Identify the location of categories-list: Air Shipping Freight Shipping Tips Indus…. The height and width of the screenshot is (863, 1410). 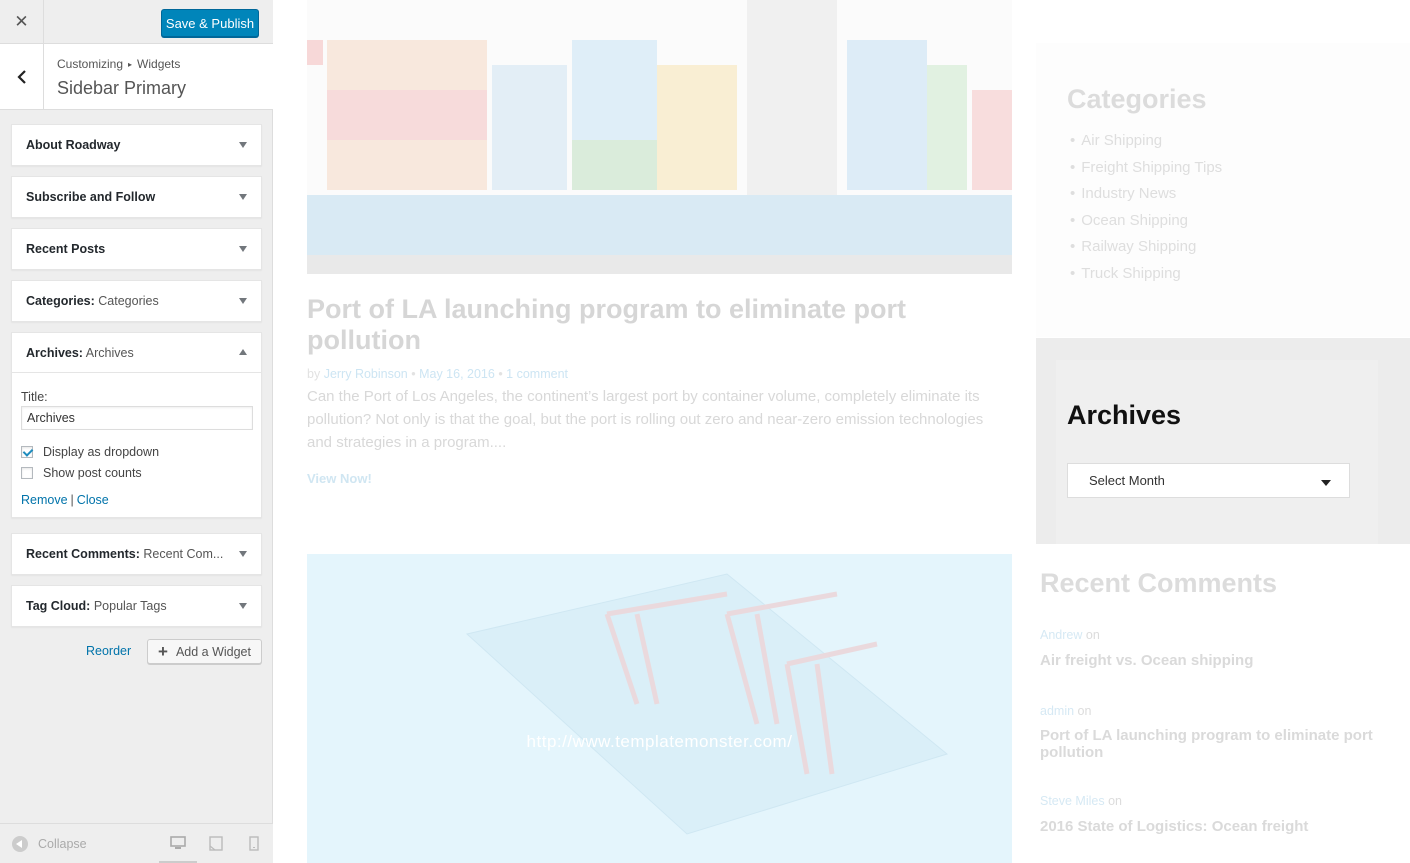
(1146, 209).